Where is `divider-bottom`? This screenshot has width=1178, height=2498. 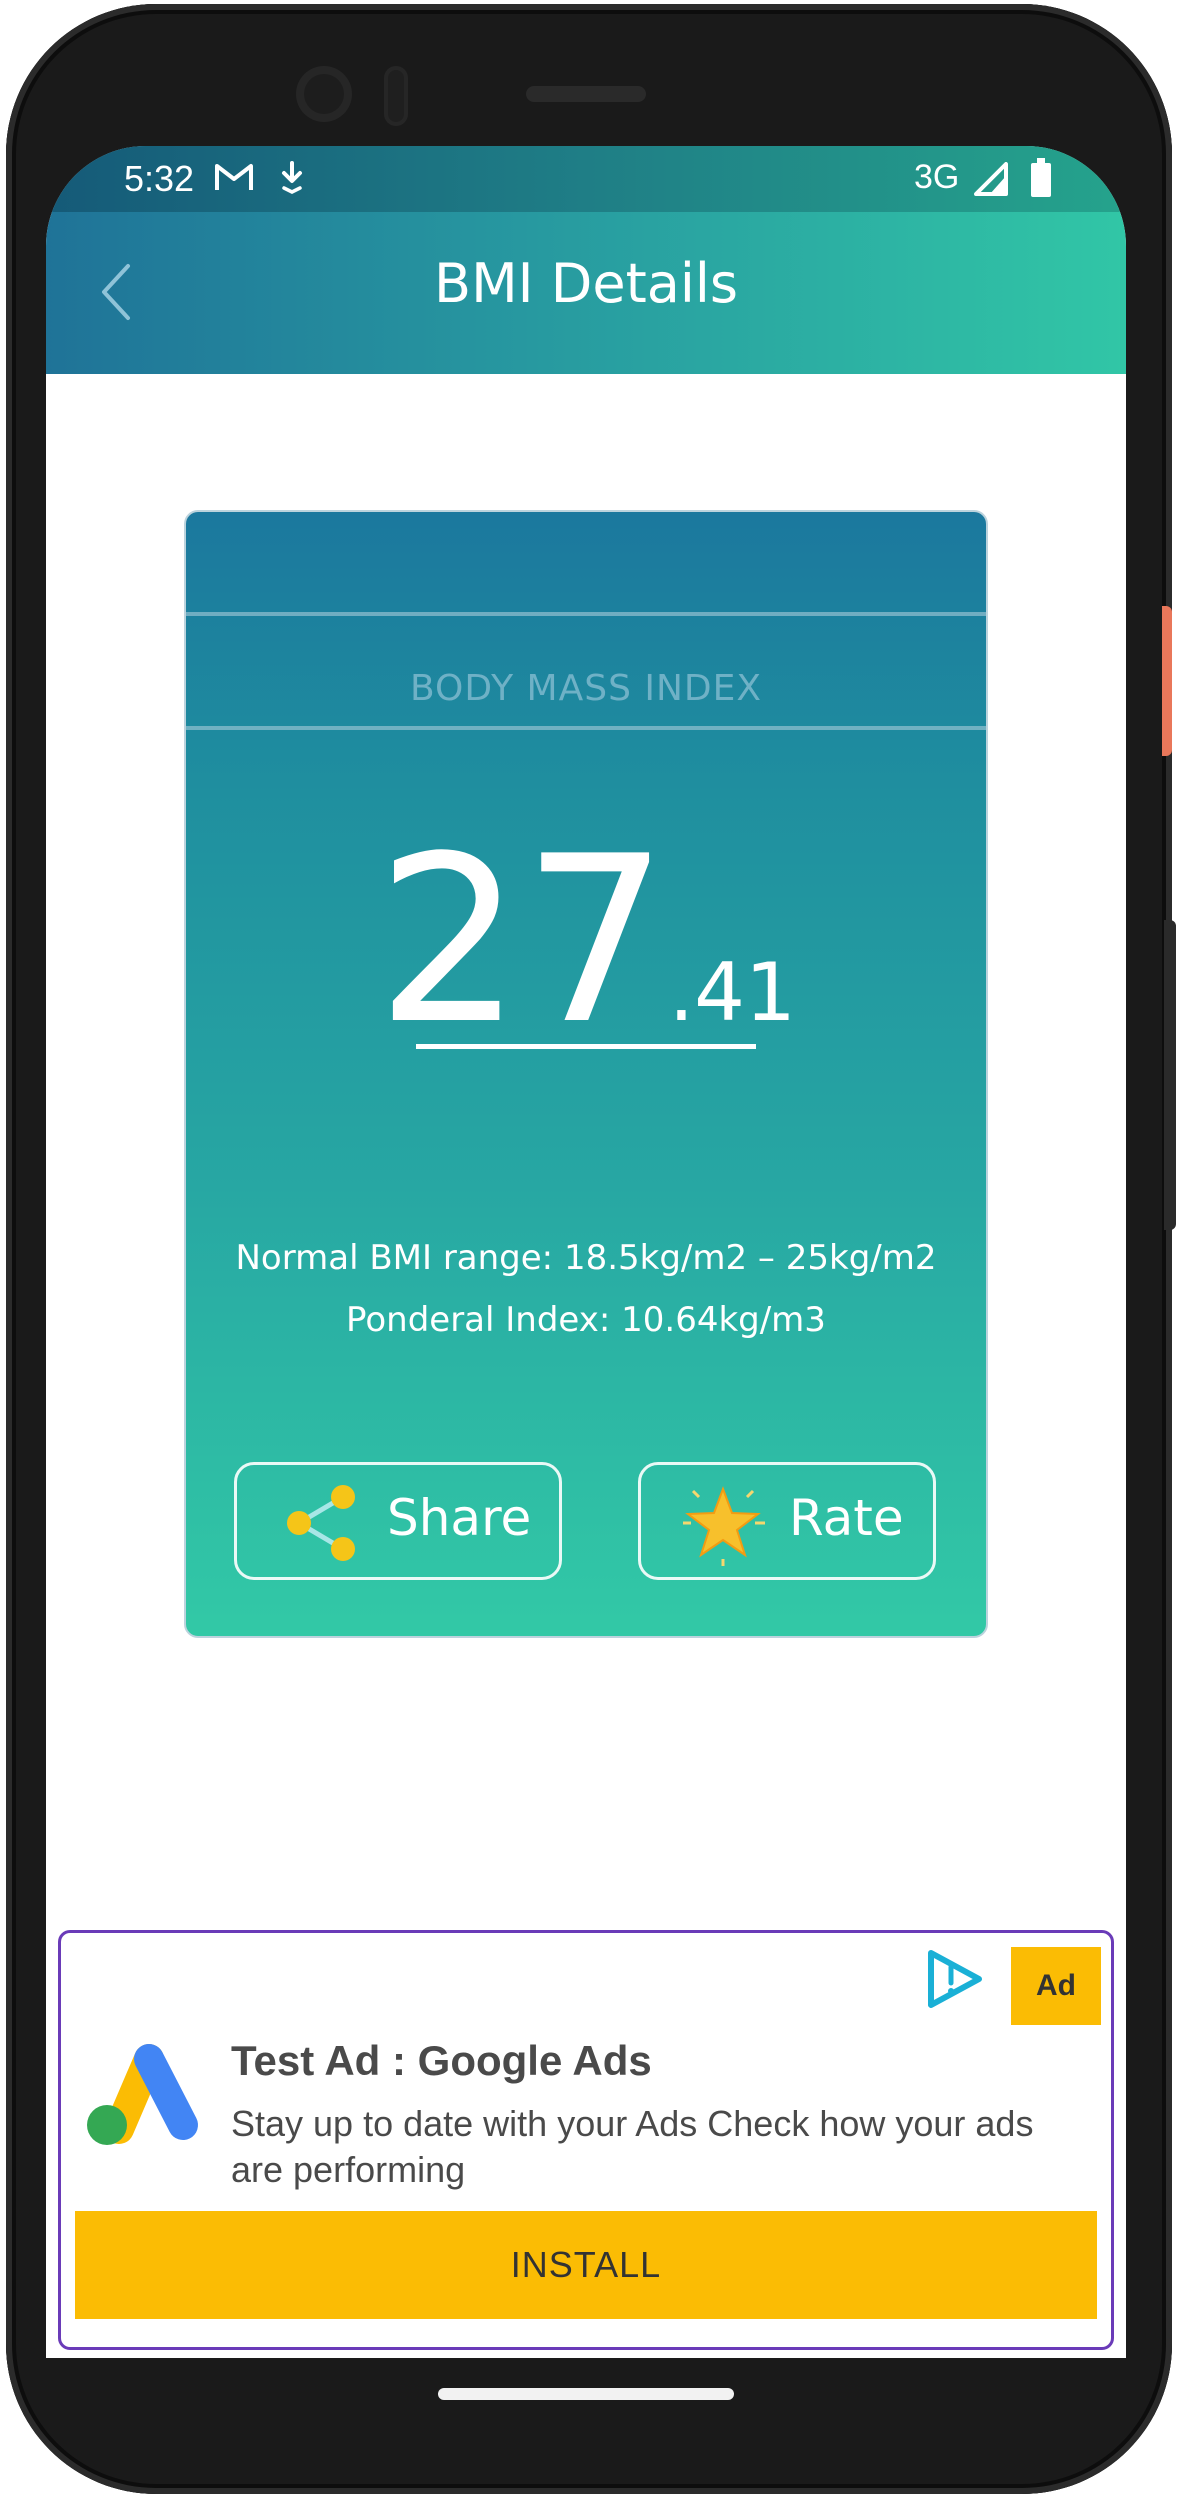 divider-bottom is located at coordinates (586, 728).